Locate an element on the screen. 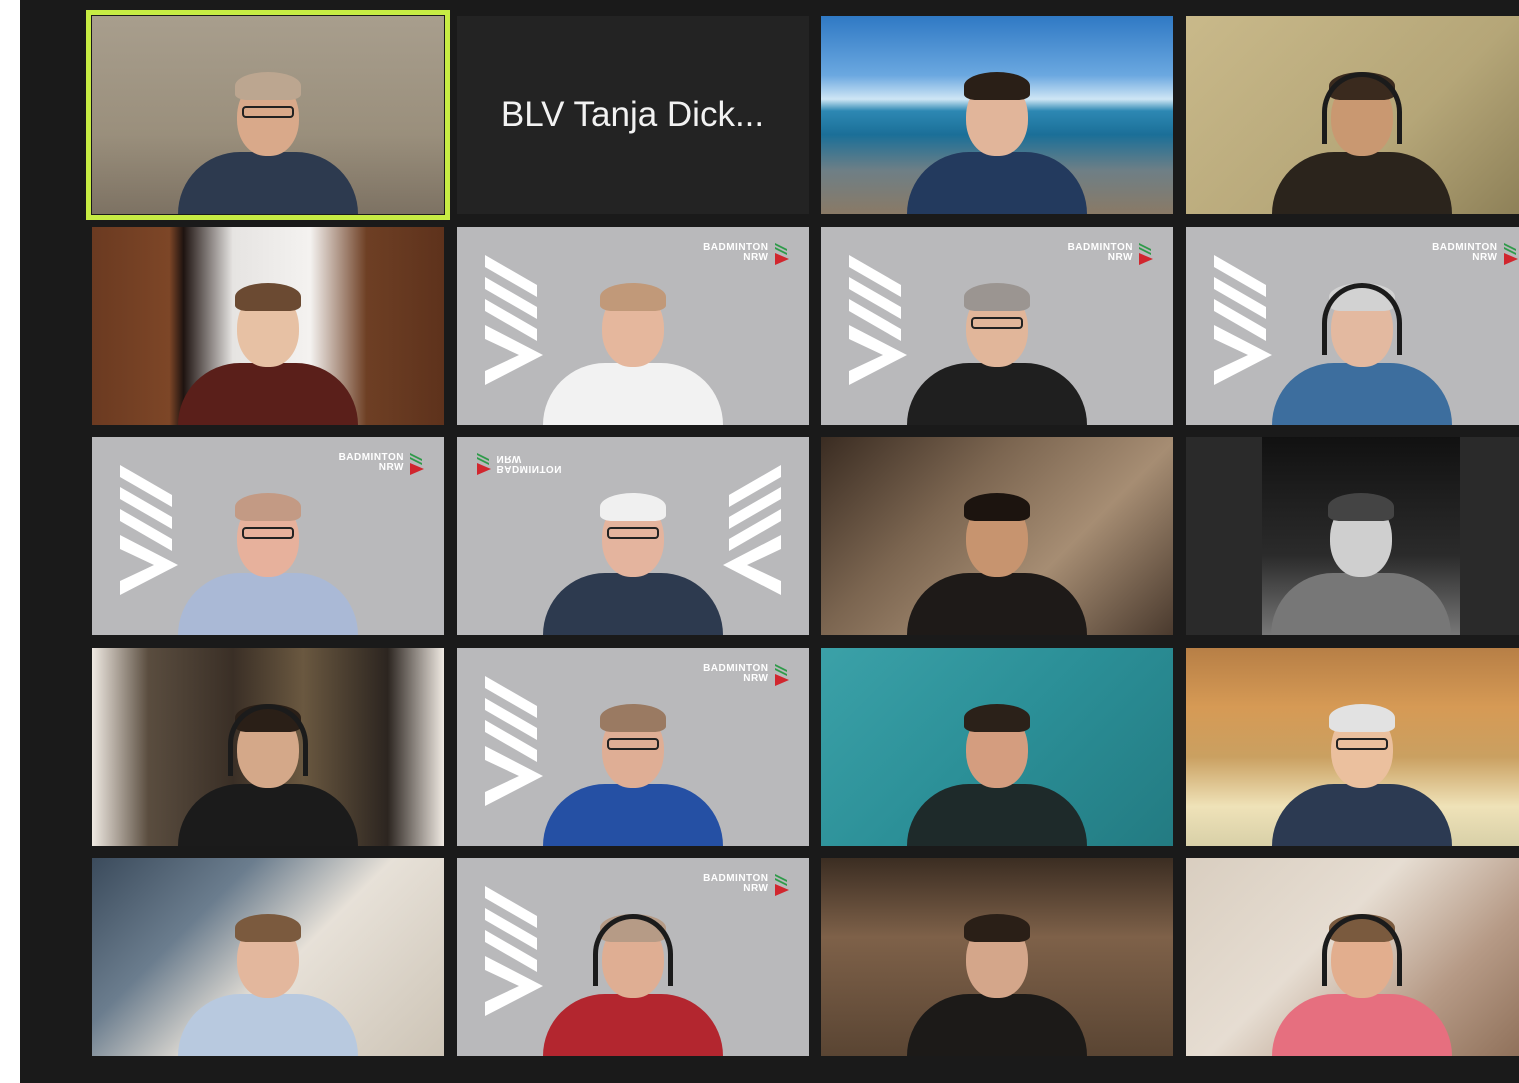 The height and width of the screenshot is (1083, 1519). active-speaker-tile is located at coordinates (268, 115).